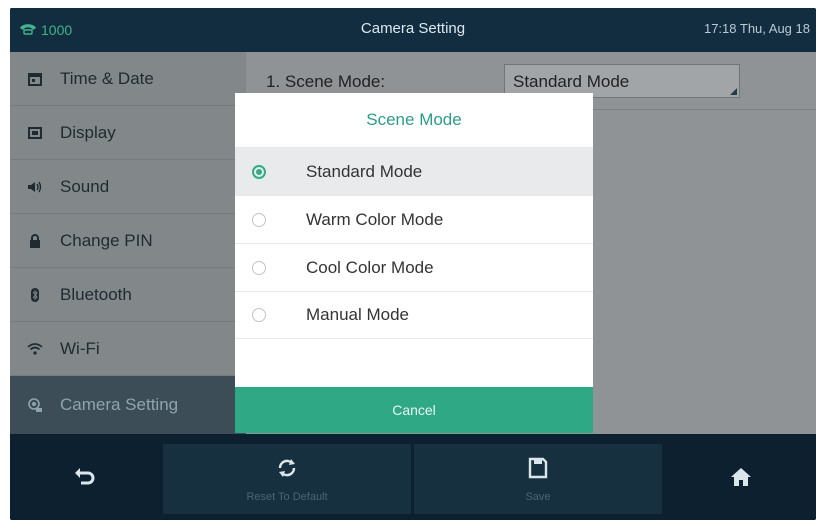 This screenshot has height=526, width=826. I want to click on sidebar-item-wifi: Wi-Fi, so click(128, 349).